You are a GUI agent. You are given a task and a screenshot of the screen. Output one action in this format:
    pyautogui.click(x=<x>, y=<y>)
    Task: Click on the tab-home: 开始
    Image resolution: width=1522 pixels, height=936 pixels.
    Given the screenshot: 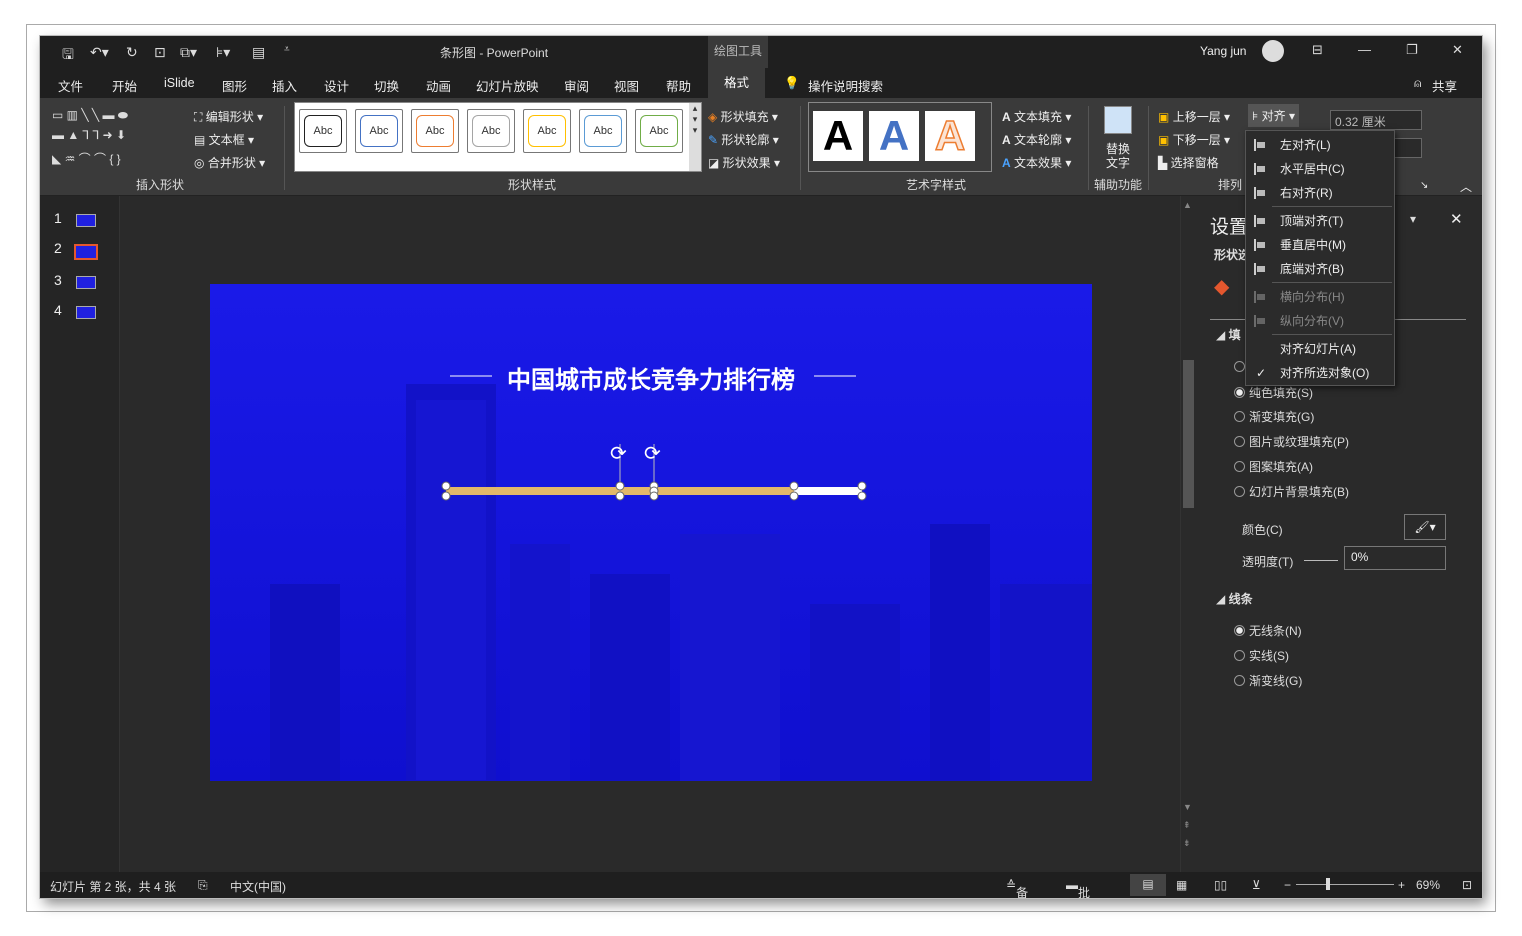 What is the action you would take?
    pyautogui.click(x=124, y=85)
    